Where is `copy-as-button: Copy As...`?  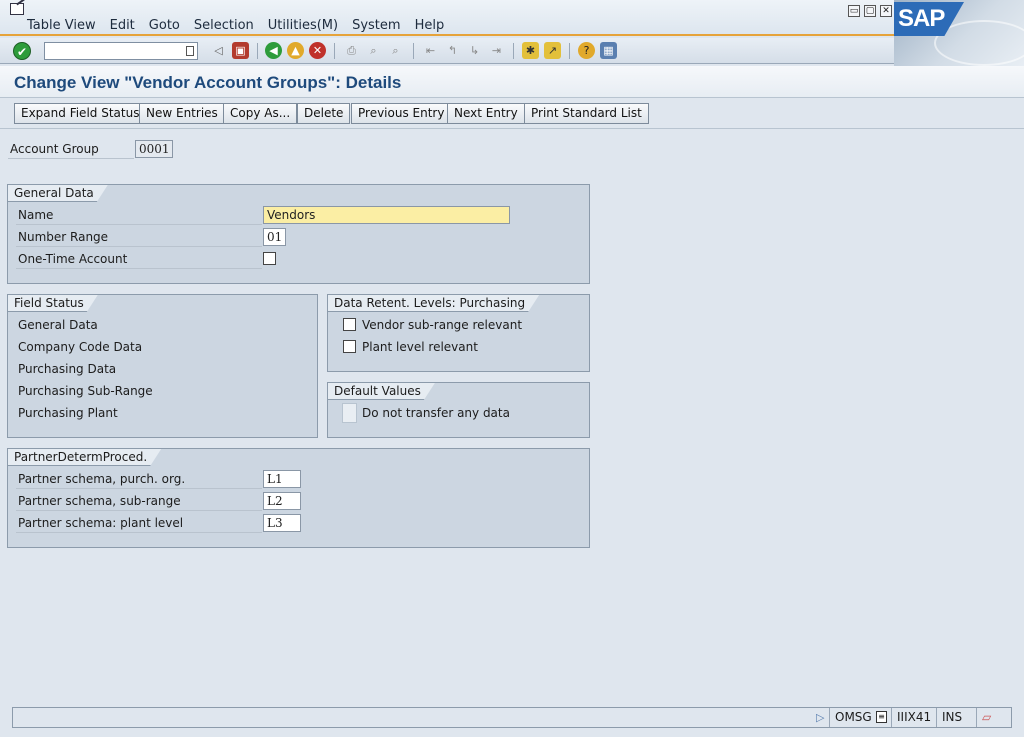
copy-as-button: Copy As... is located at coordinates (260, 113).